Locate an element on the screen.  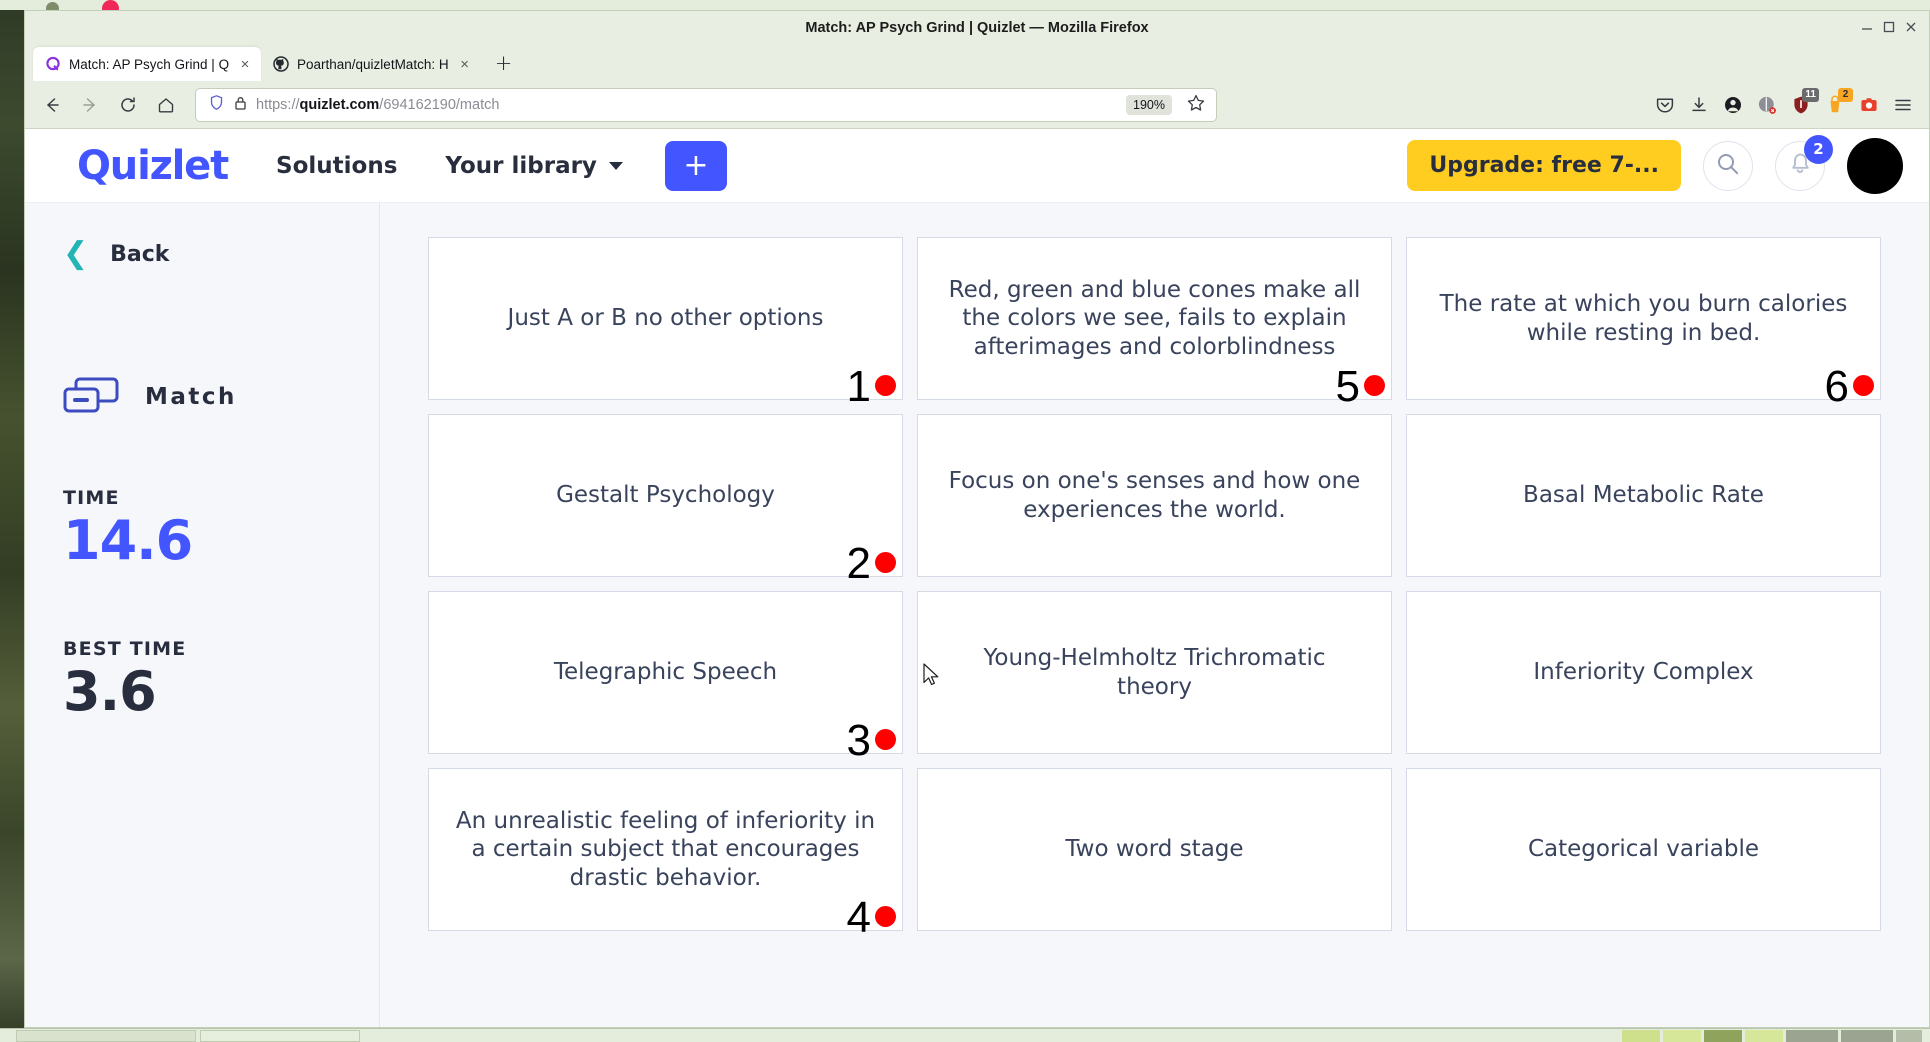
downloads-icon is located at coordinates (1699, 105).